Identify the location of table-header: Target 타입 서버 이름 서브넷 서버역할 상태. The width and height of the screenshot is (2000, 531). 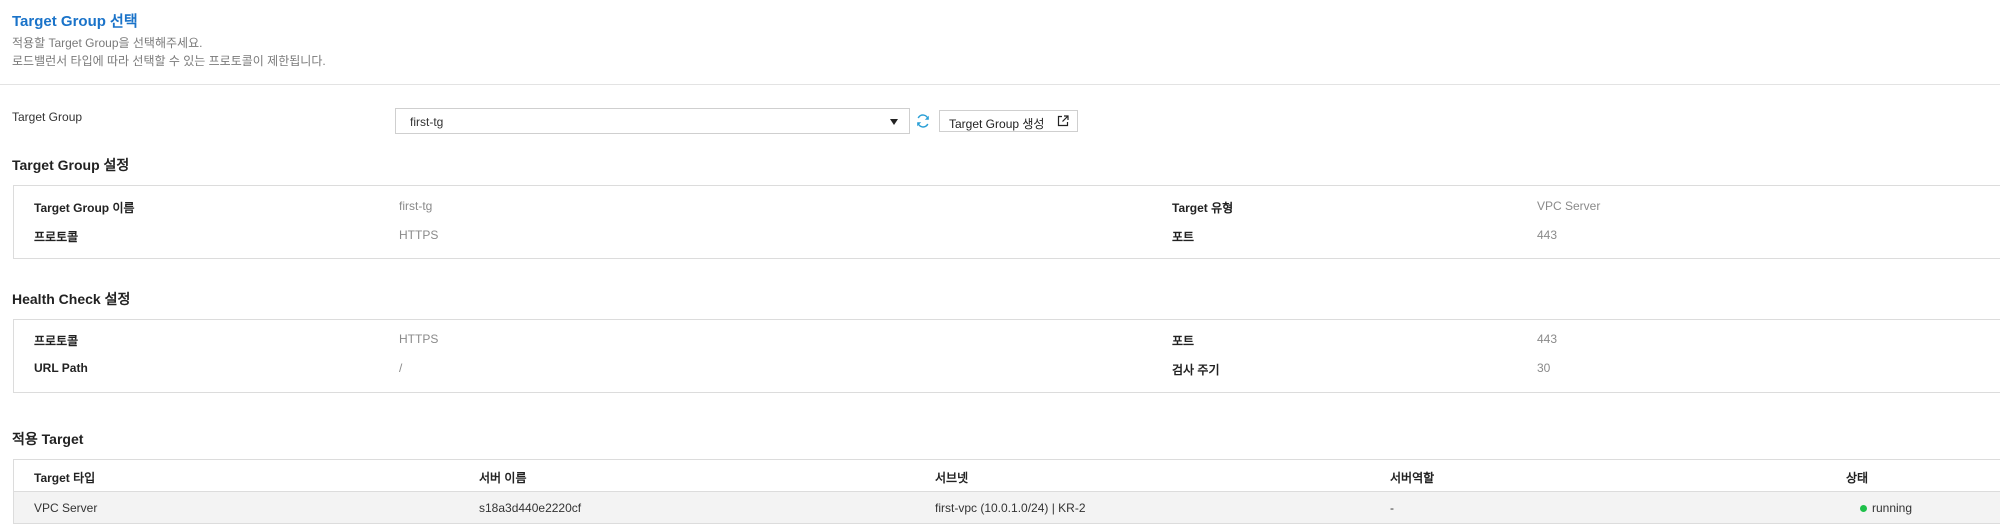
(1007, 476).